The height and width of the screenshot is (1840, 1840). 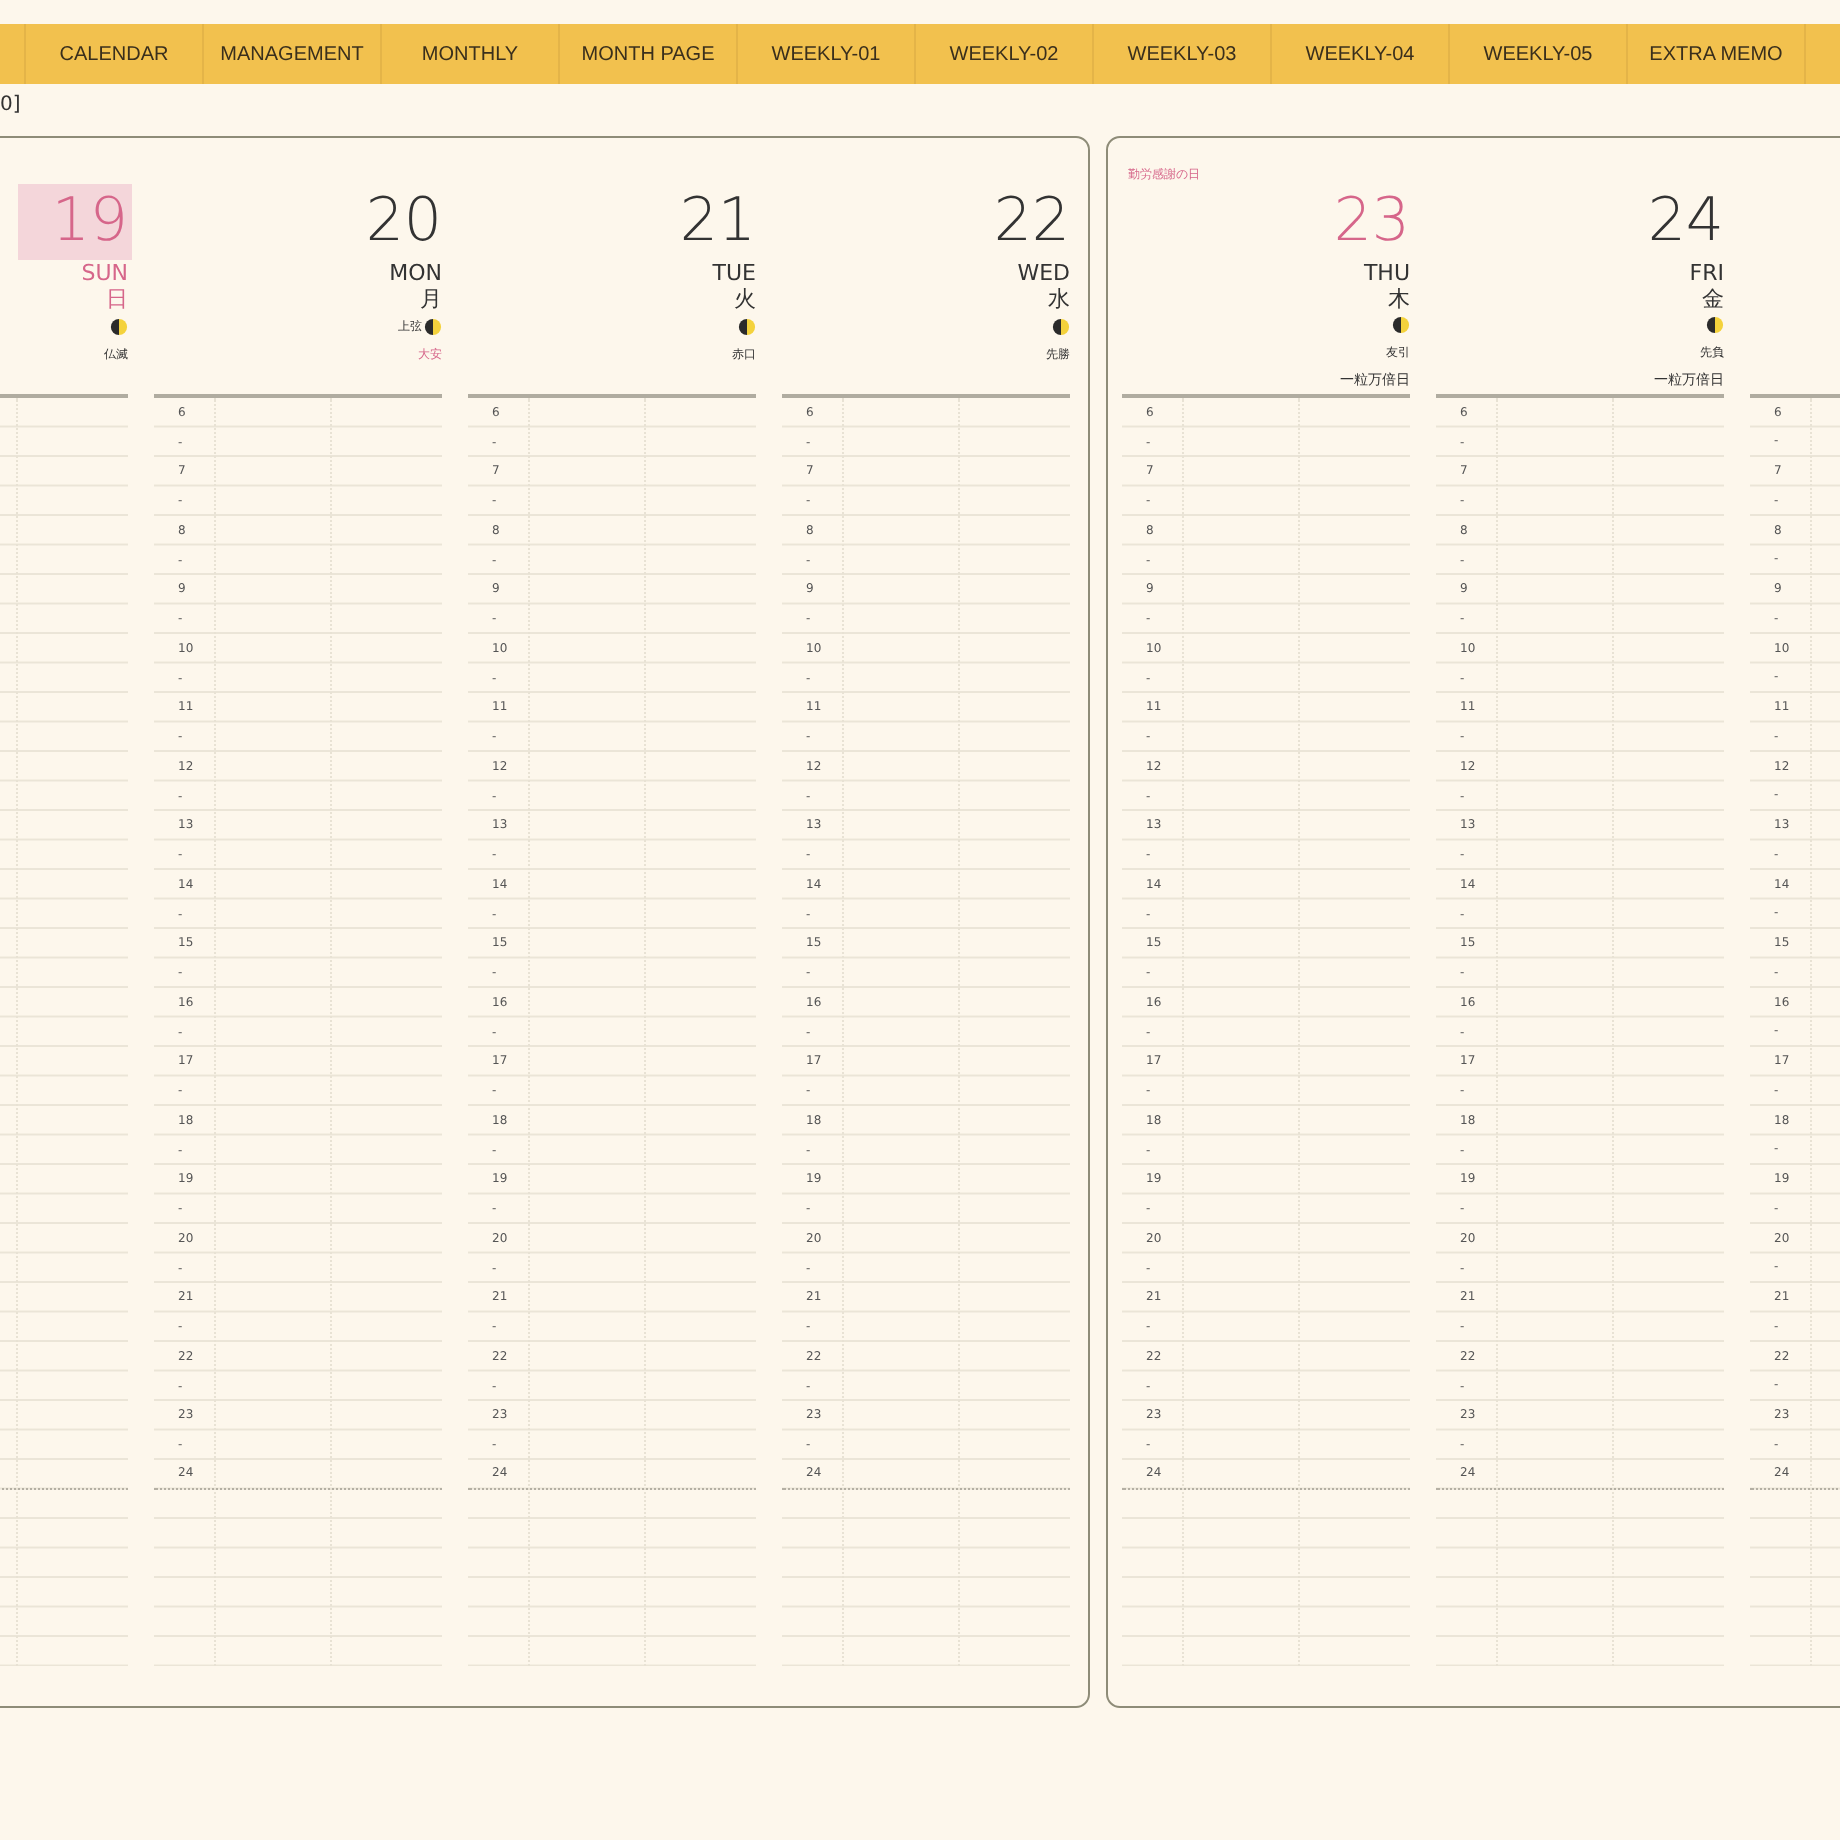 What do you see at coordinates (1371, 222) in the screenshot?
I see `date-number: 23` at bounding box center [1371, 222].